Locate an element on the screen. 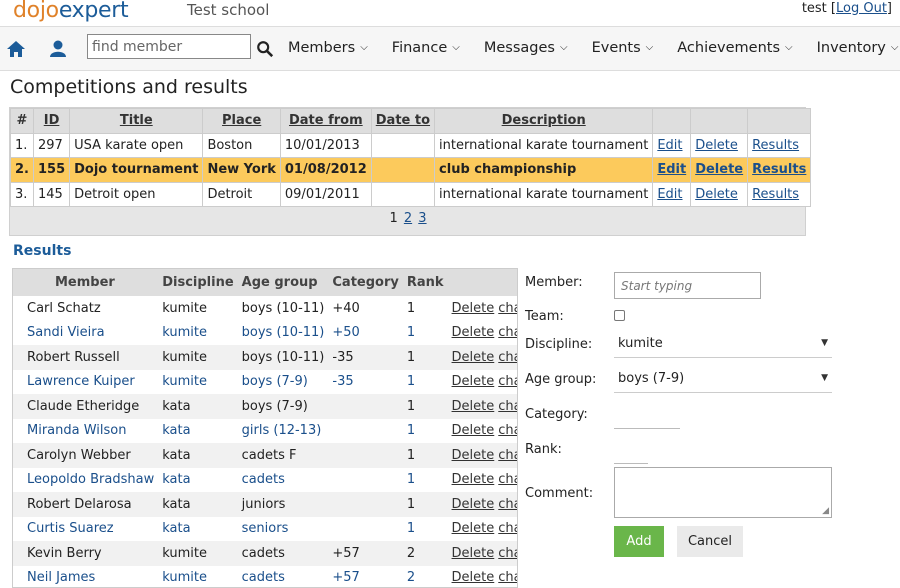 This screenshot has height=588, width=900. result-row: Robert Delarosakatajuniors1Deletechange is located at coordinates (265, 504).